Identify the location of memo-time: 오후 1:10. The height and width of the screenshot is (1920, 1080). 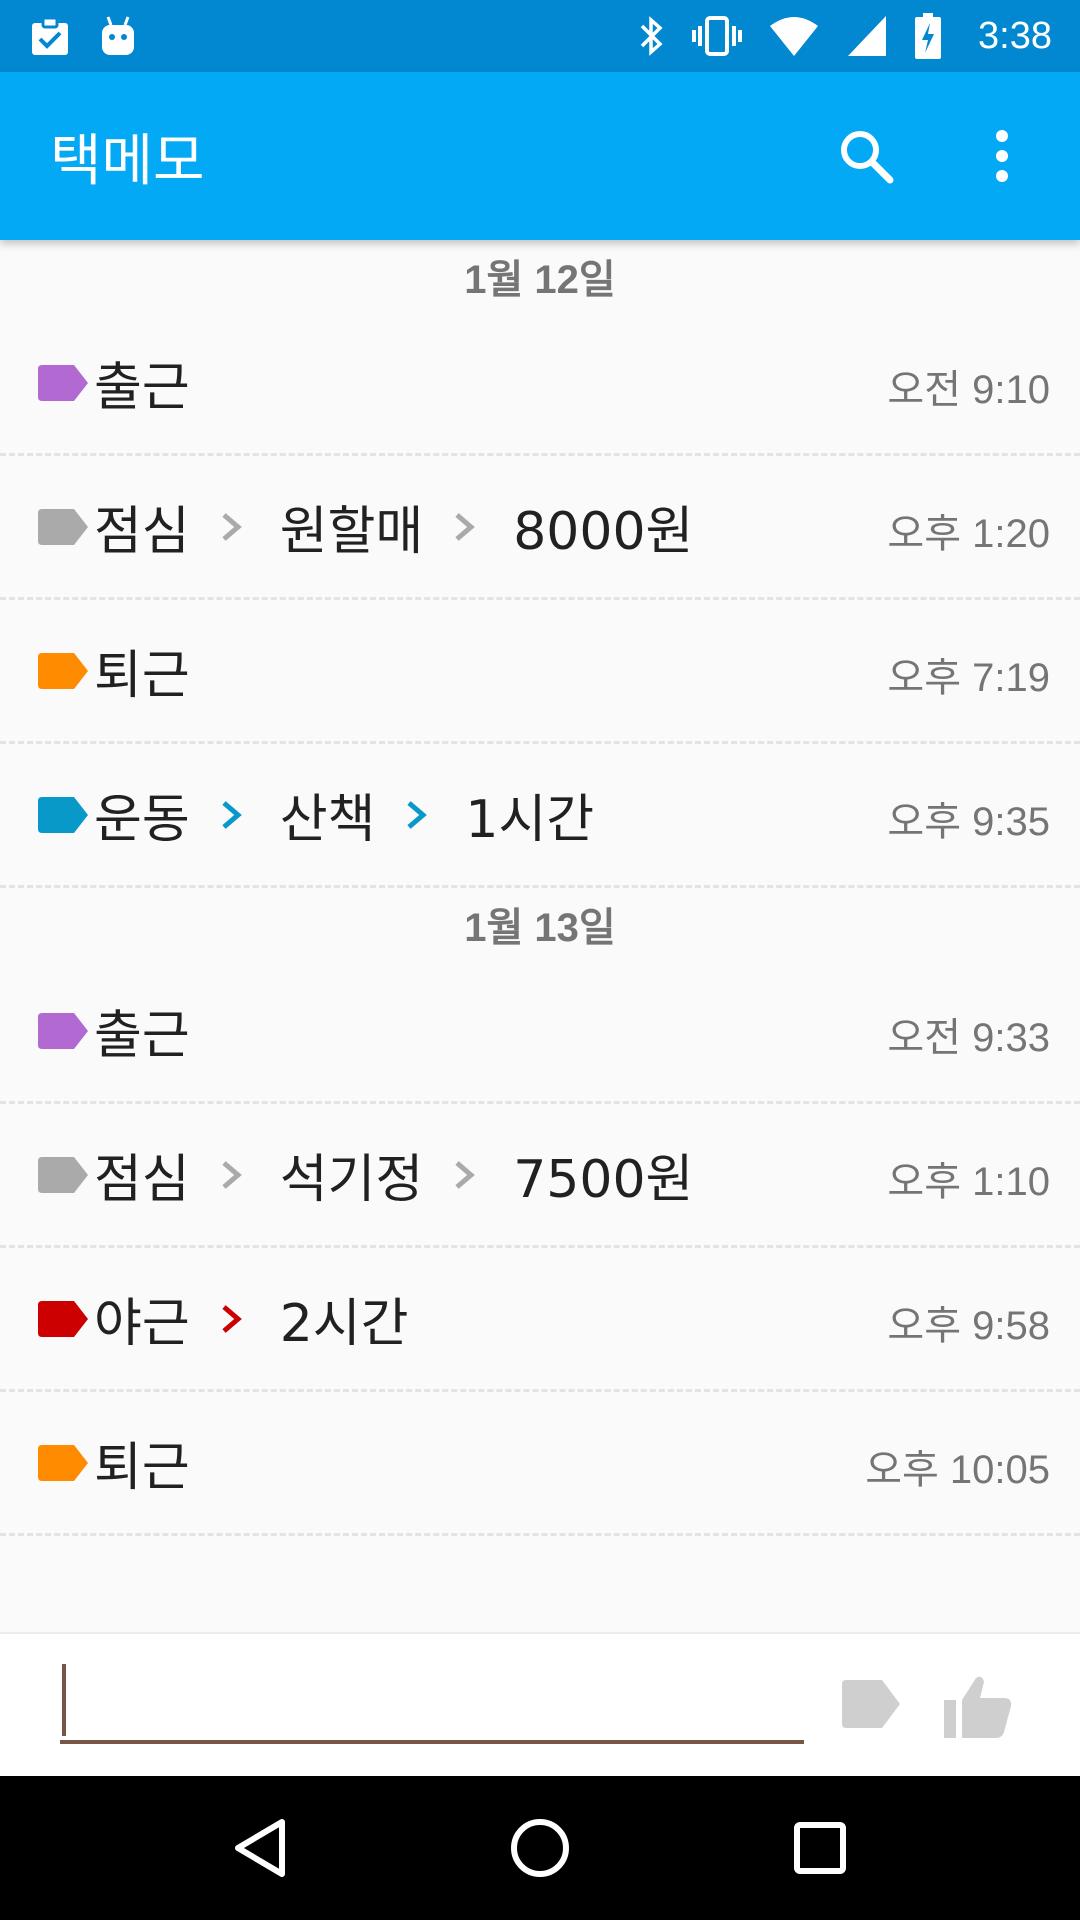
(968, 1182).